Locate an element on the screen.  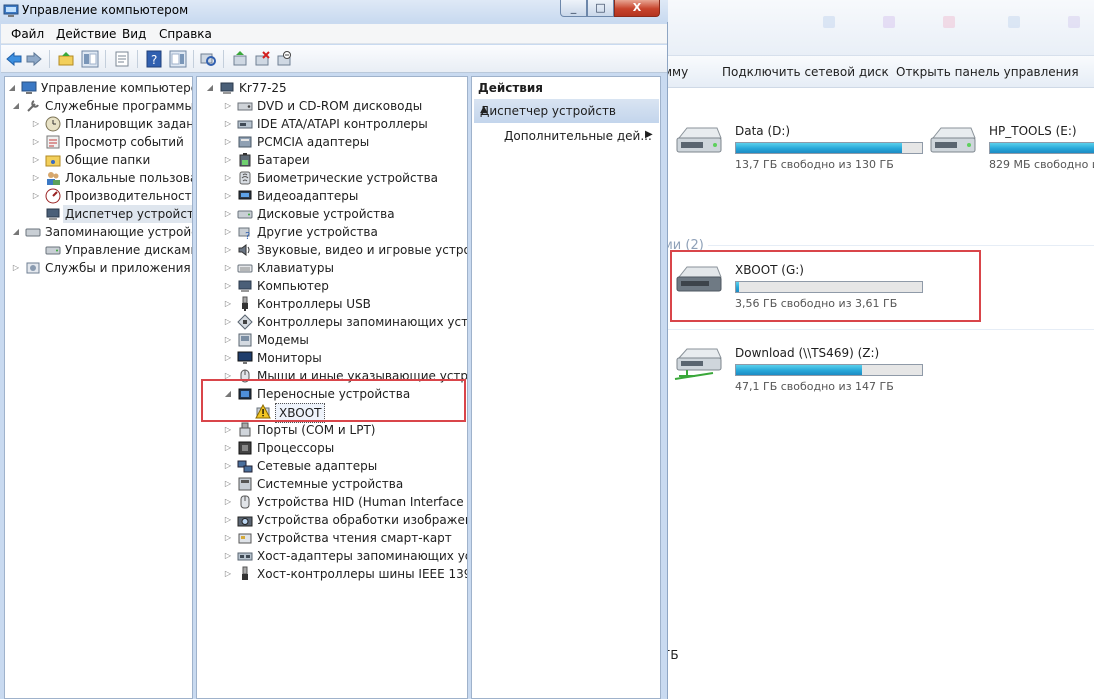
ghost-icon is located at coordinates (1074, 22).